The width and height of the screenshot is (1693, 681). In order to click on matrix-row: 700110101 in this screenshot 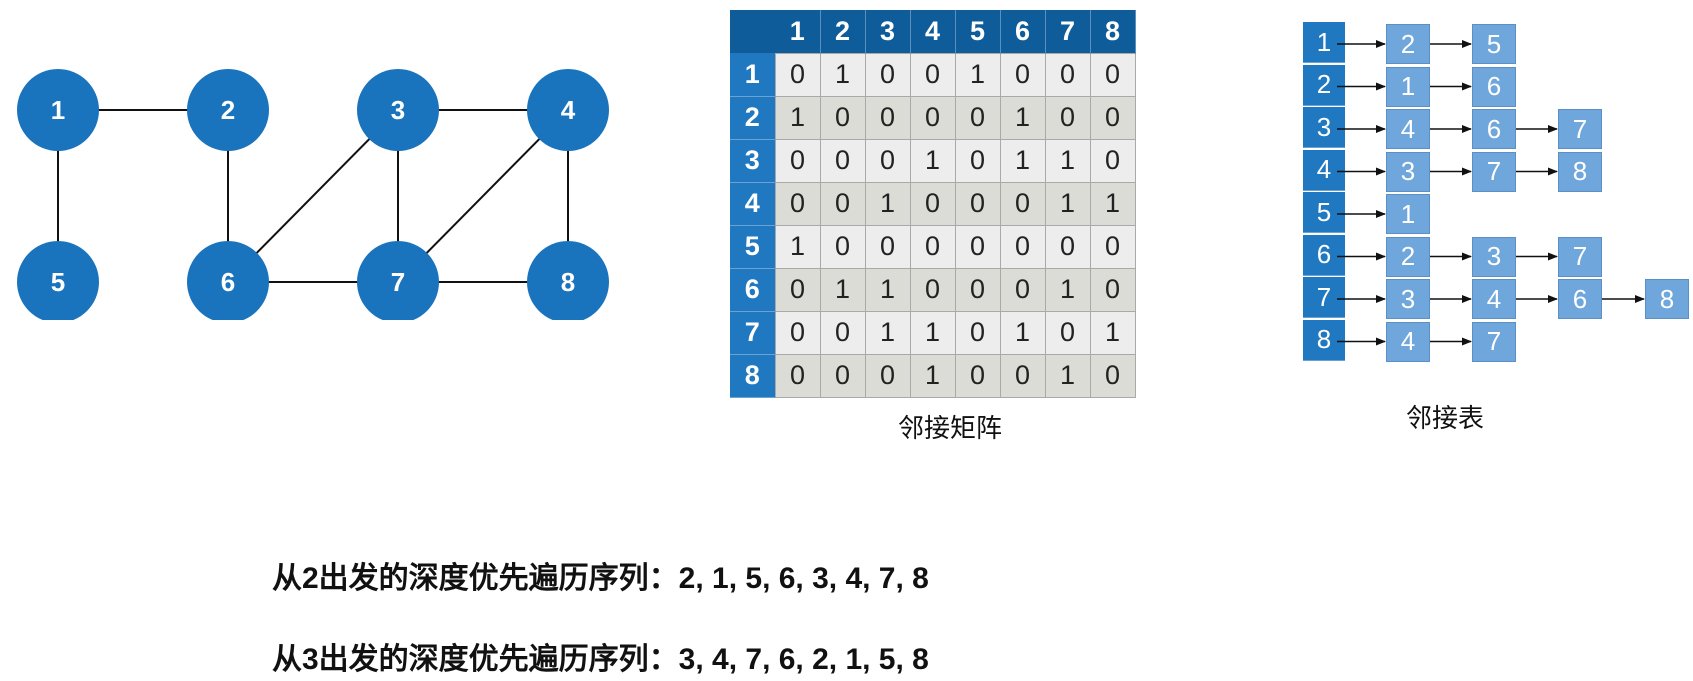, I will do `click(933, 332)`.